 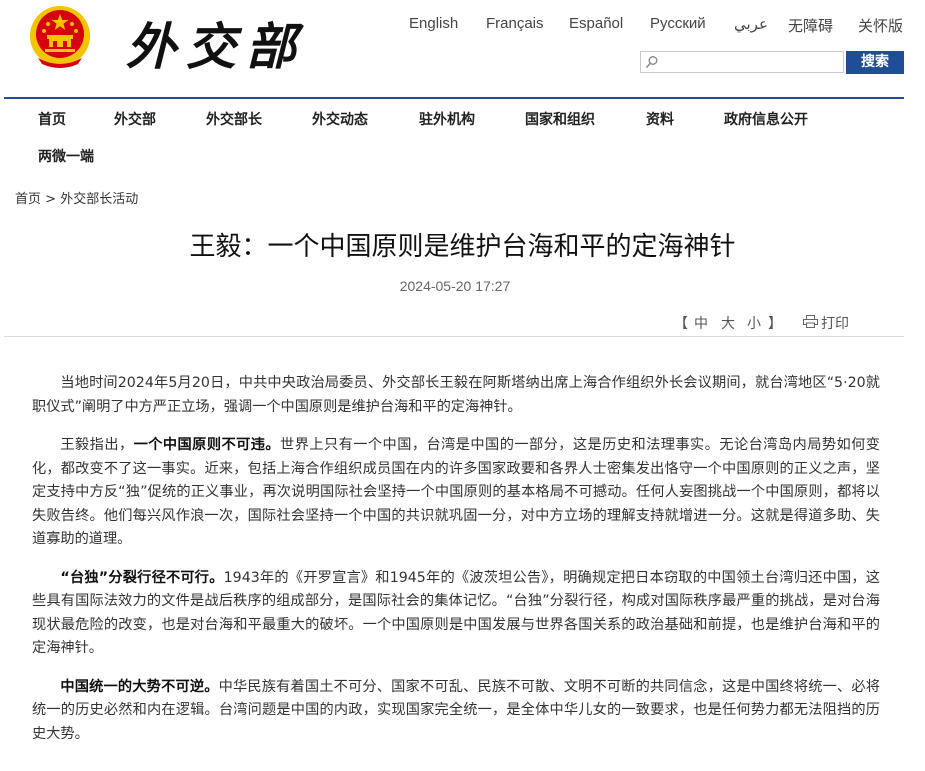 I want to click on search-box, so click(x=742, y=62).